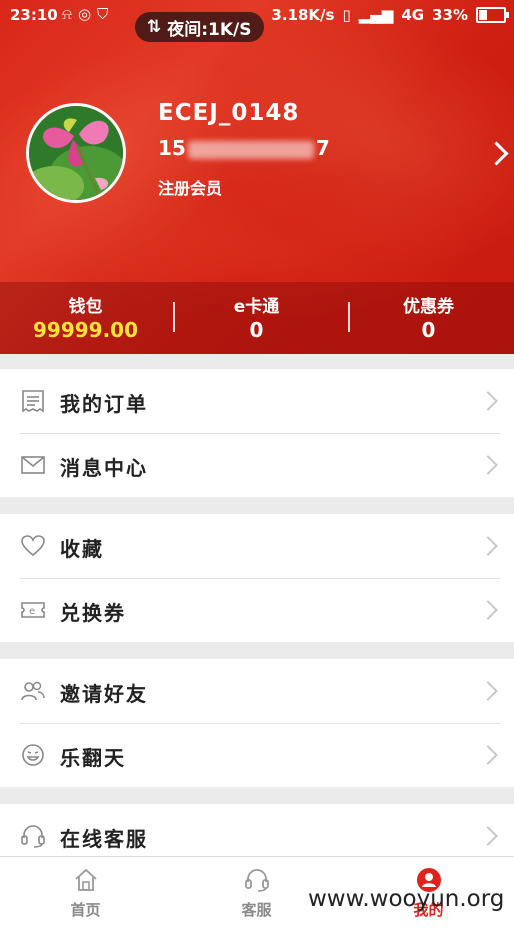 The image size is (514, 930). Describe the element at coordinates (154, 27) in the screenshot. I see `swap-icon: ⇅` at that location.